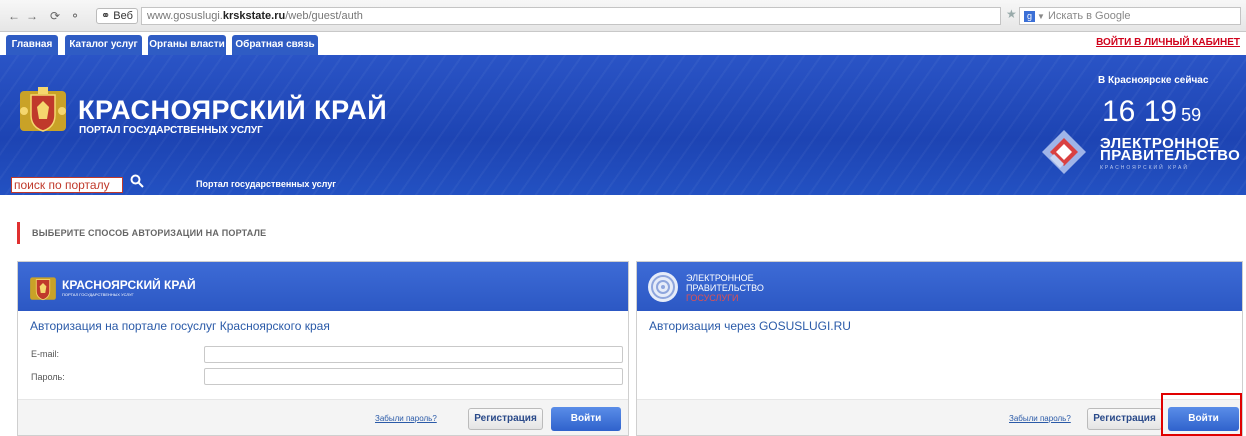 Image resolution: width=1246 pixels, height=436 pixels. I want to click on e-government-logo-icon, so click(1064, 152).